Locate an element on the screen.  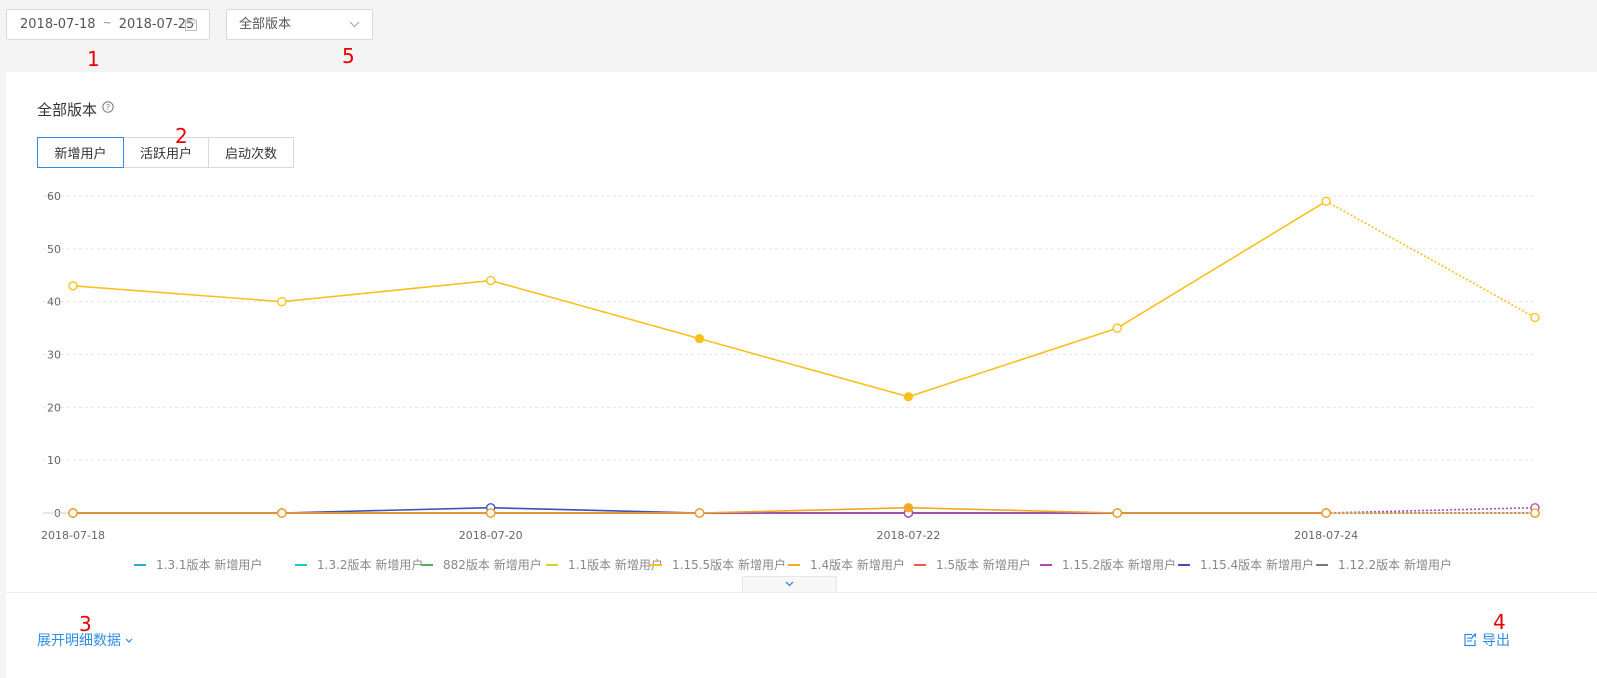
export-icon is located at coordinates (1470, 640).